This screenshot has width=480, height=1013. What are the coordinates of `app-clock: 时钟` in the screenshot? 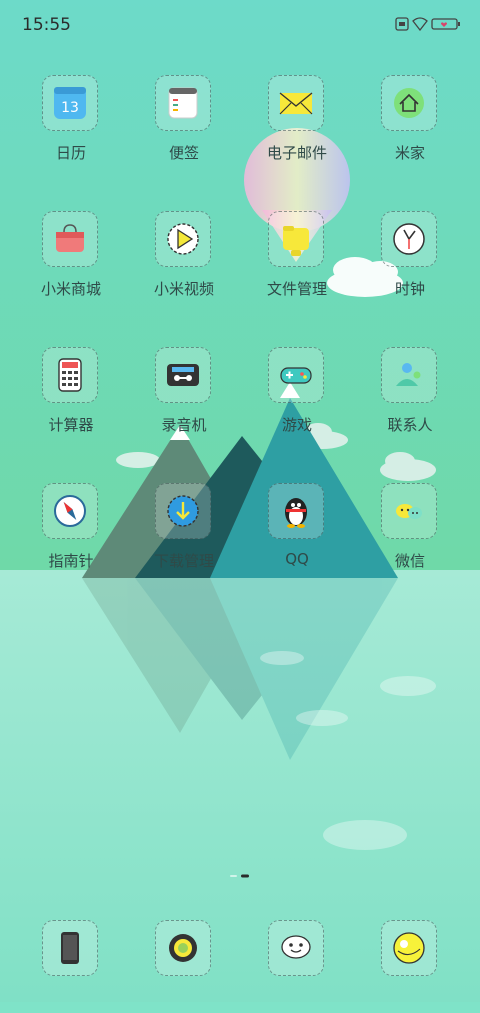 It's located at (410, 266).